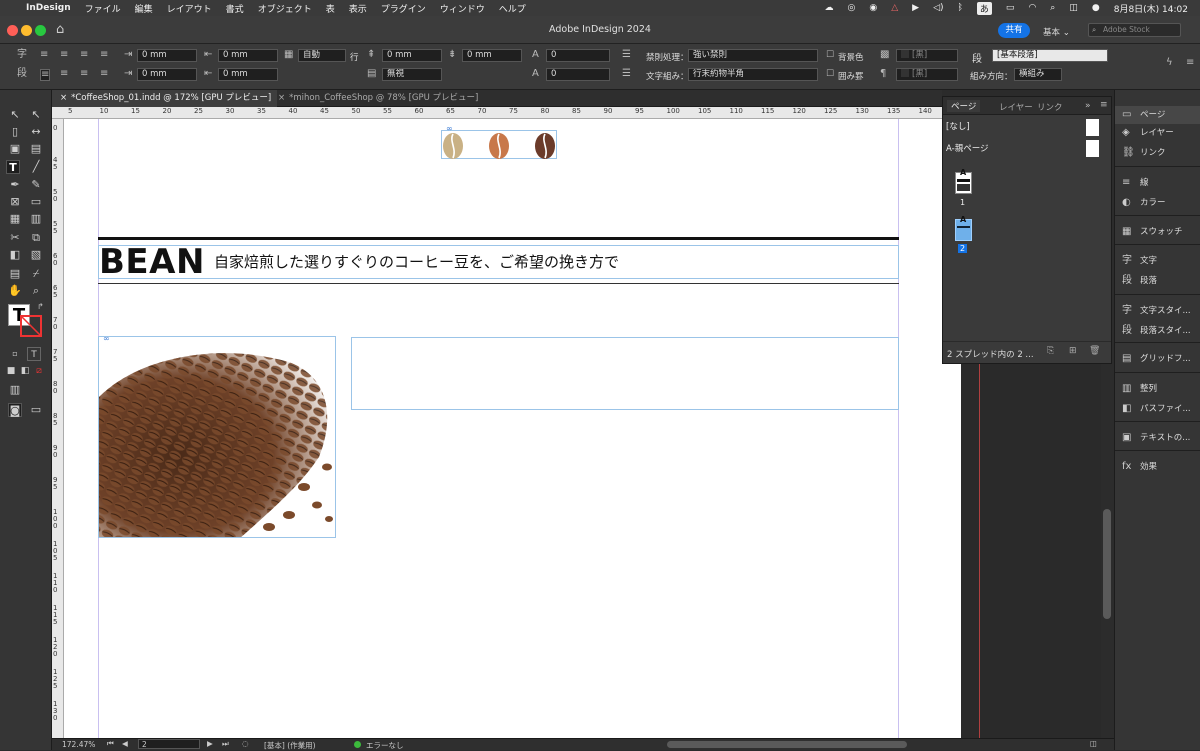 This screenshot has height=751, width=1200. I want to click on none-master-thumb, so click(1092, 127).